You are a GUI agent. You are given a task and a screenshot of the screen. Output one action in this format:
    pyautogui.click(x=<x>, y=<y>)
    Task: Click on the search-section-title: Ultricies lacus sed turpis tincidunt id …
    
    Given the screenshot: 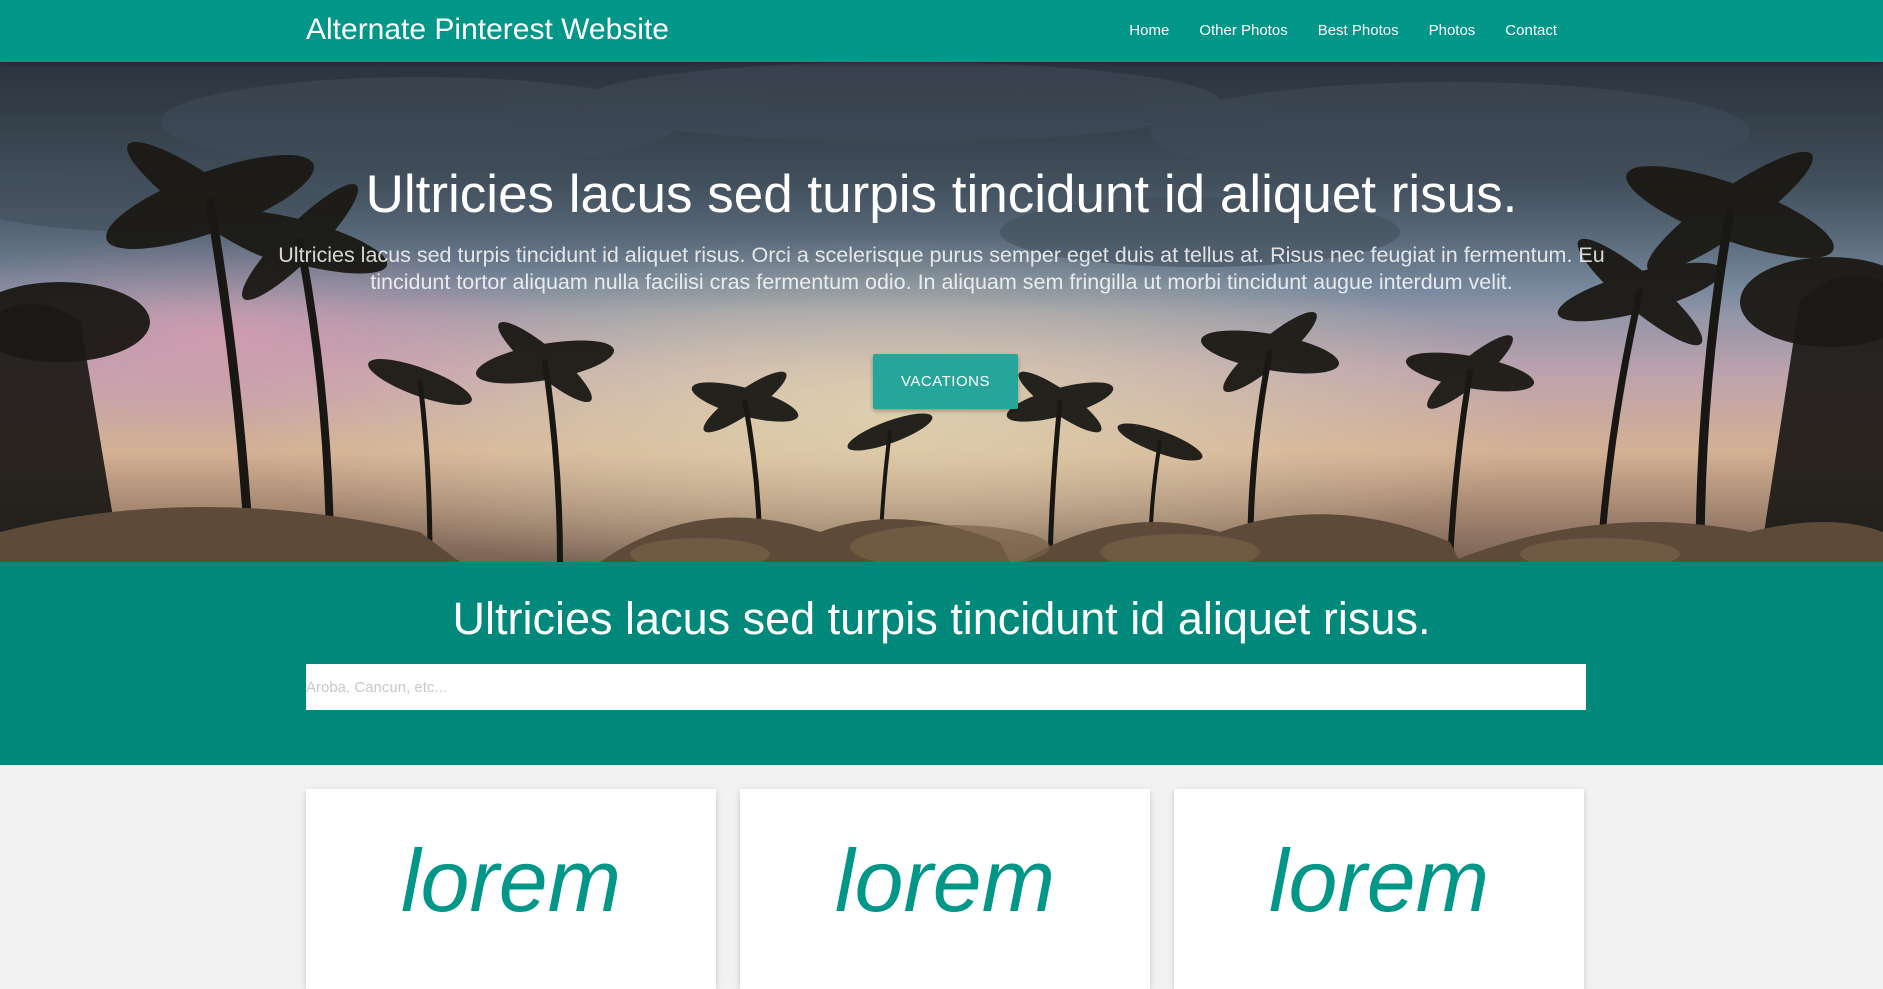 What is the action you would take?
    pyautogui.click(x=941, y=618)
    